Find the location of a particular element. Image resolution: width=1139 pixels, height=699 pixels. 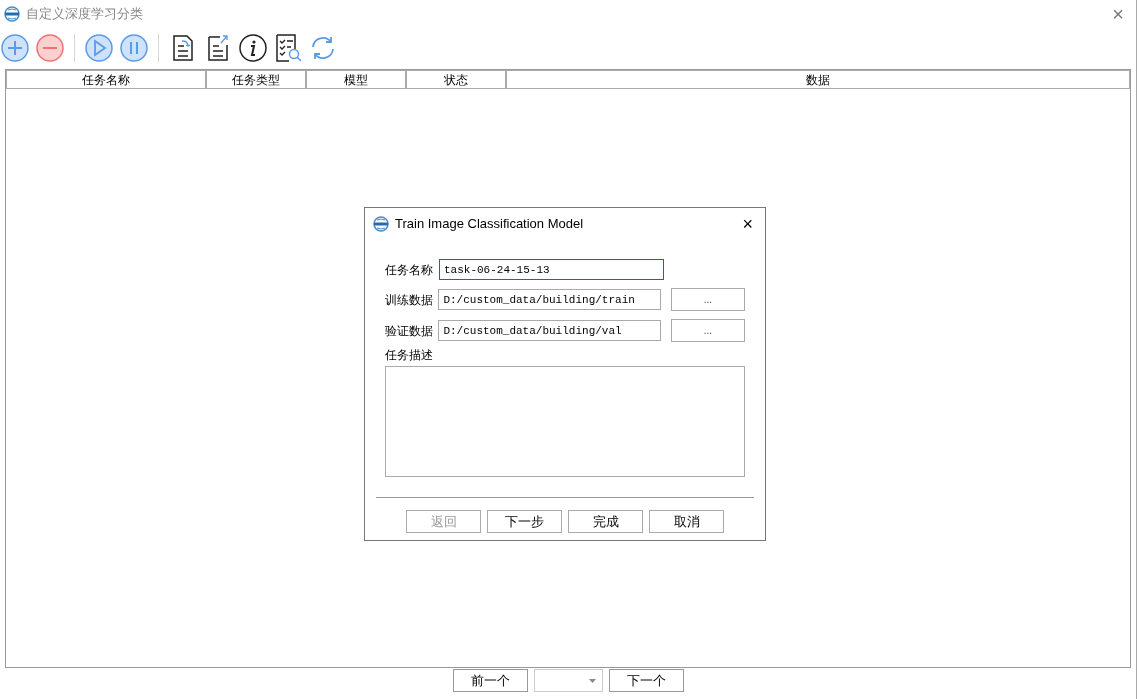

column-header: 任务名称 is located at coordinates (106, 79).